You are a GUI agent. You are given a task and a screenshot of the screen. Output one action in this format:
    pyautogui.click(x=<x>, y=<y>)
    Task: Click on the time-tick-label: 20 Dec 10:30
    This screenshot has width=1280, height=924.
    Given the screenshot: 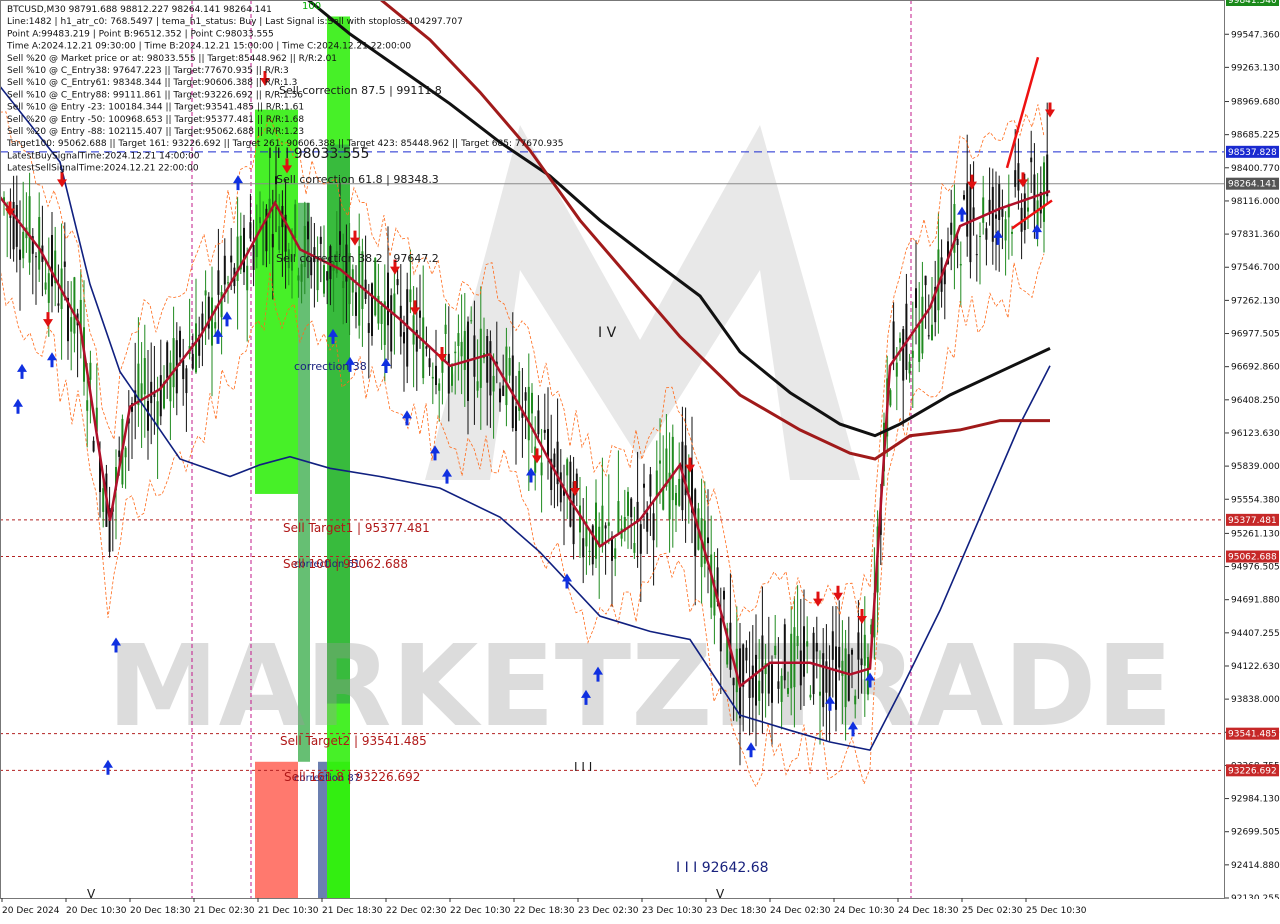 What is the action you would take?
    pyautogui.click(x=96, y=911)
    